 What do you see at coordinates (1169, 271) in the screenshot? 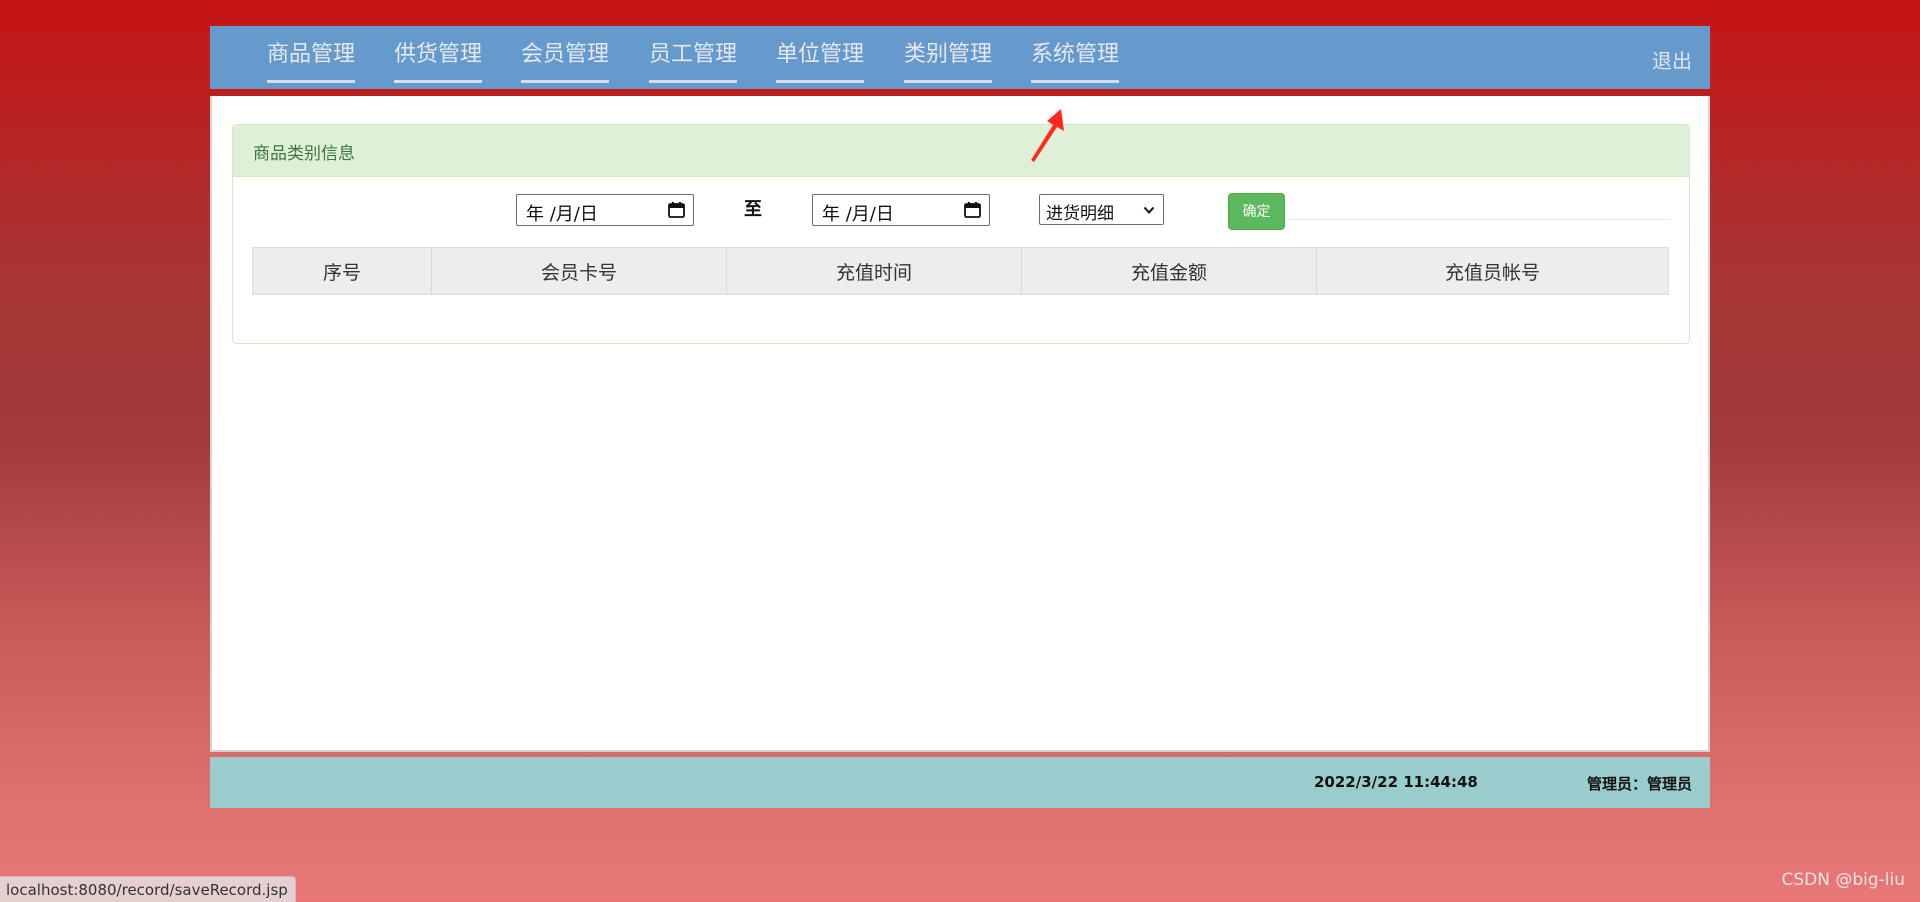
I see `column-header-recharge-amount: 充值金额` at bounding box center [1169, 271].